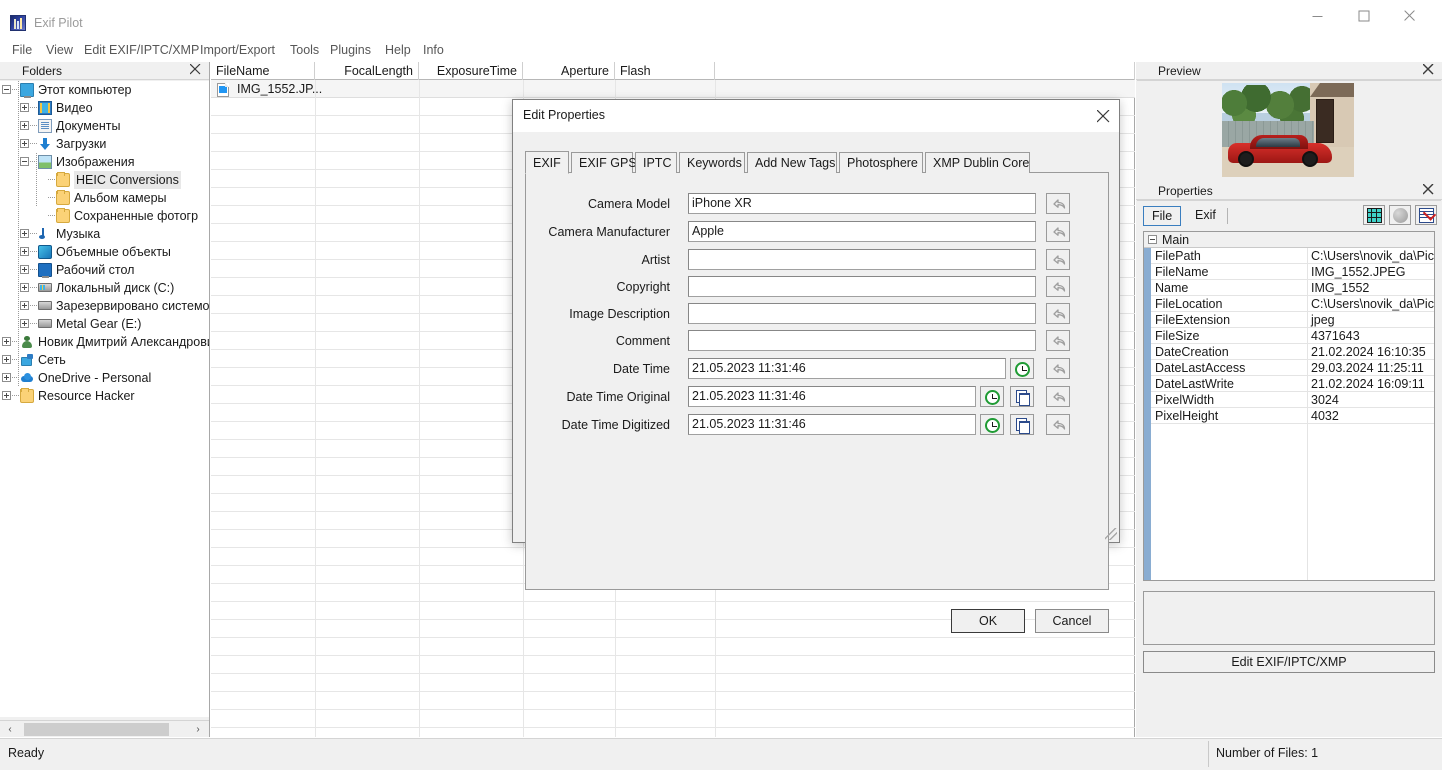 Image resolution: width=1442 pixels, height=770 pixels. I want to click on table-view-icon, so click(1374, 215).